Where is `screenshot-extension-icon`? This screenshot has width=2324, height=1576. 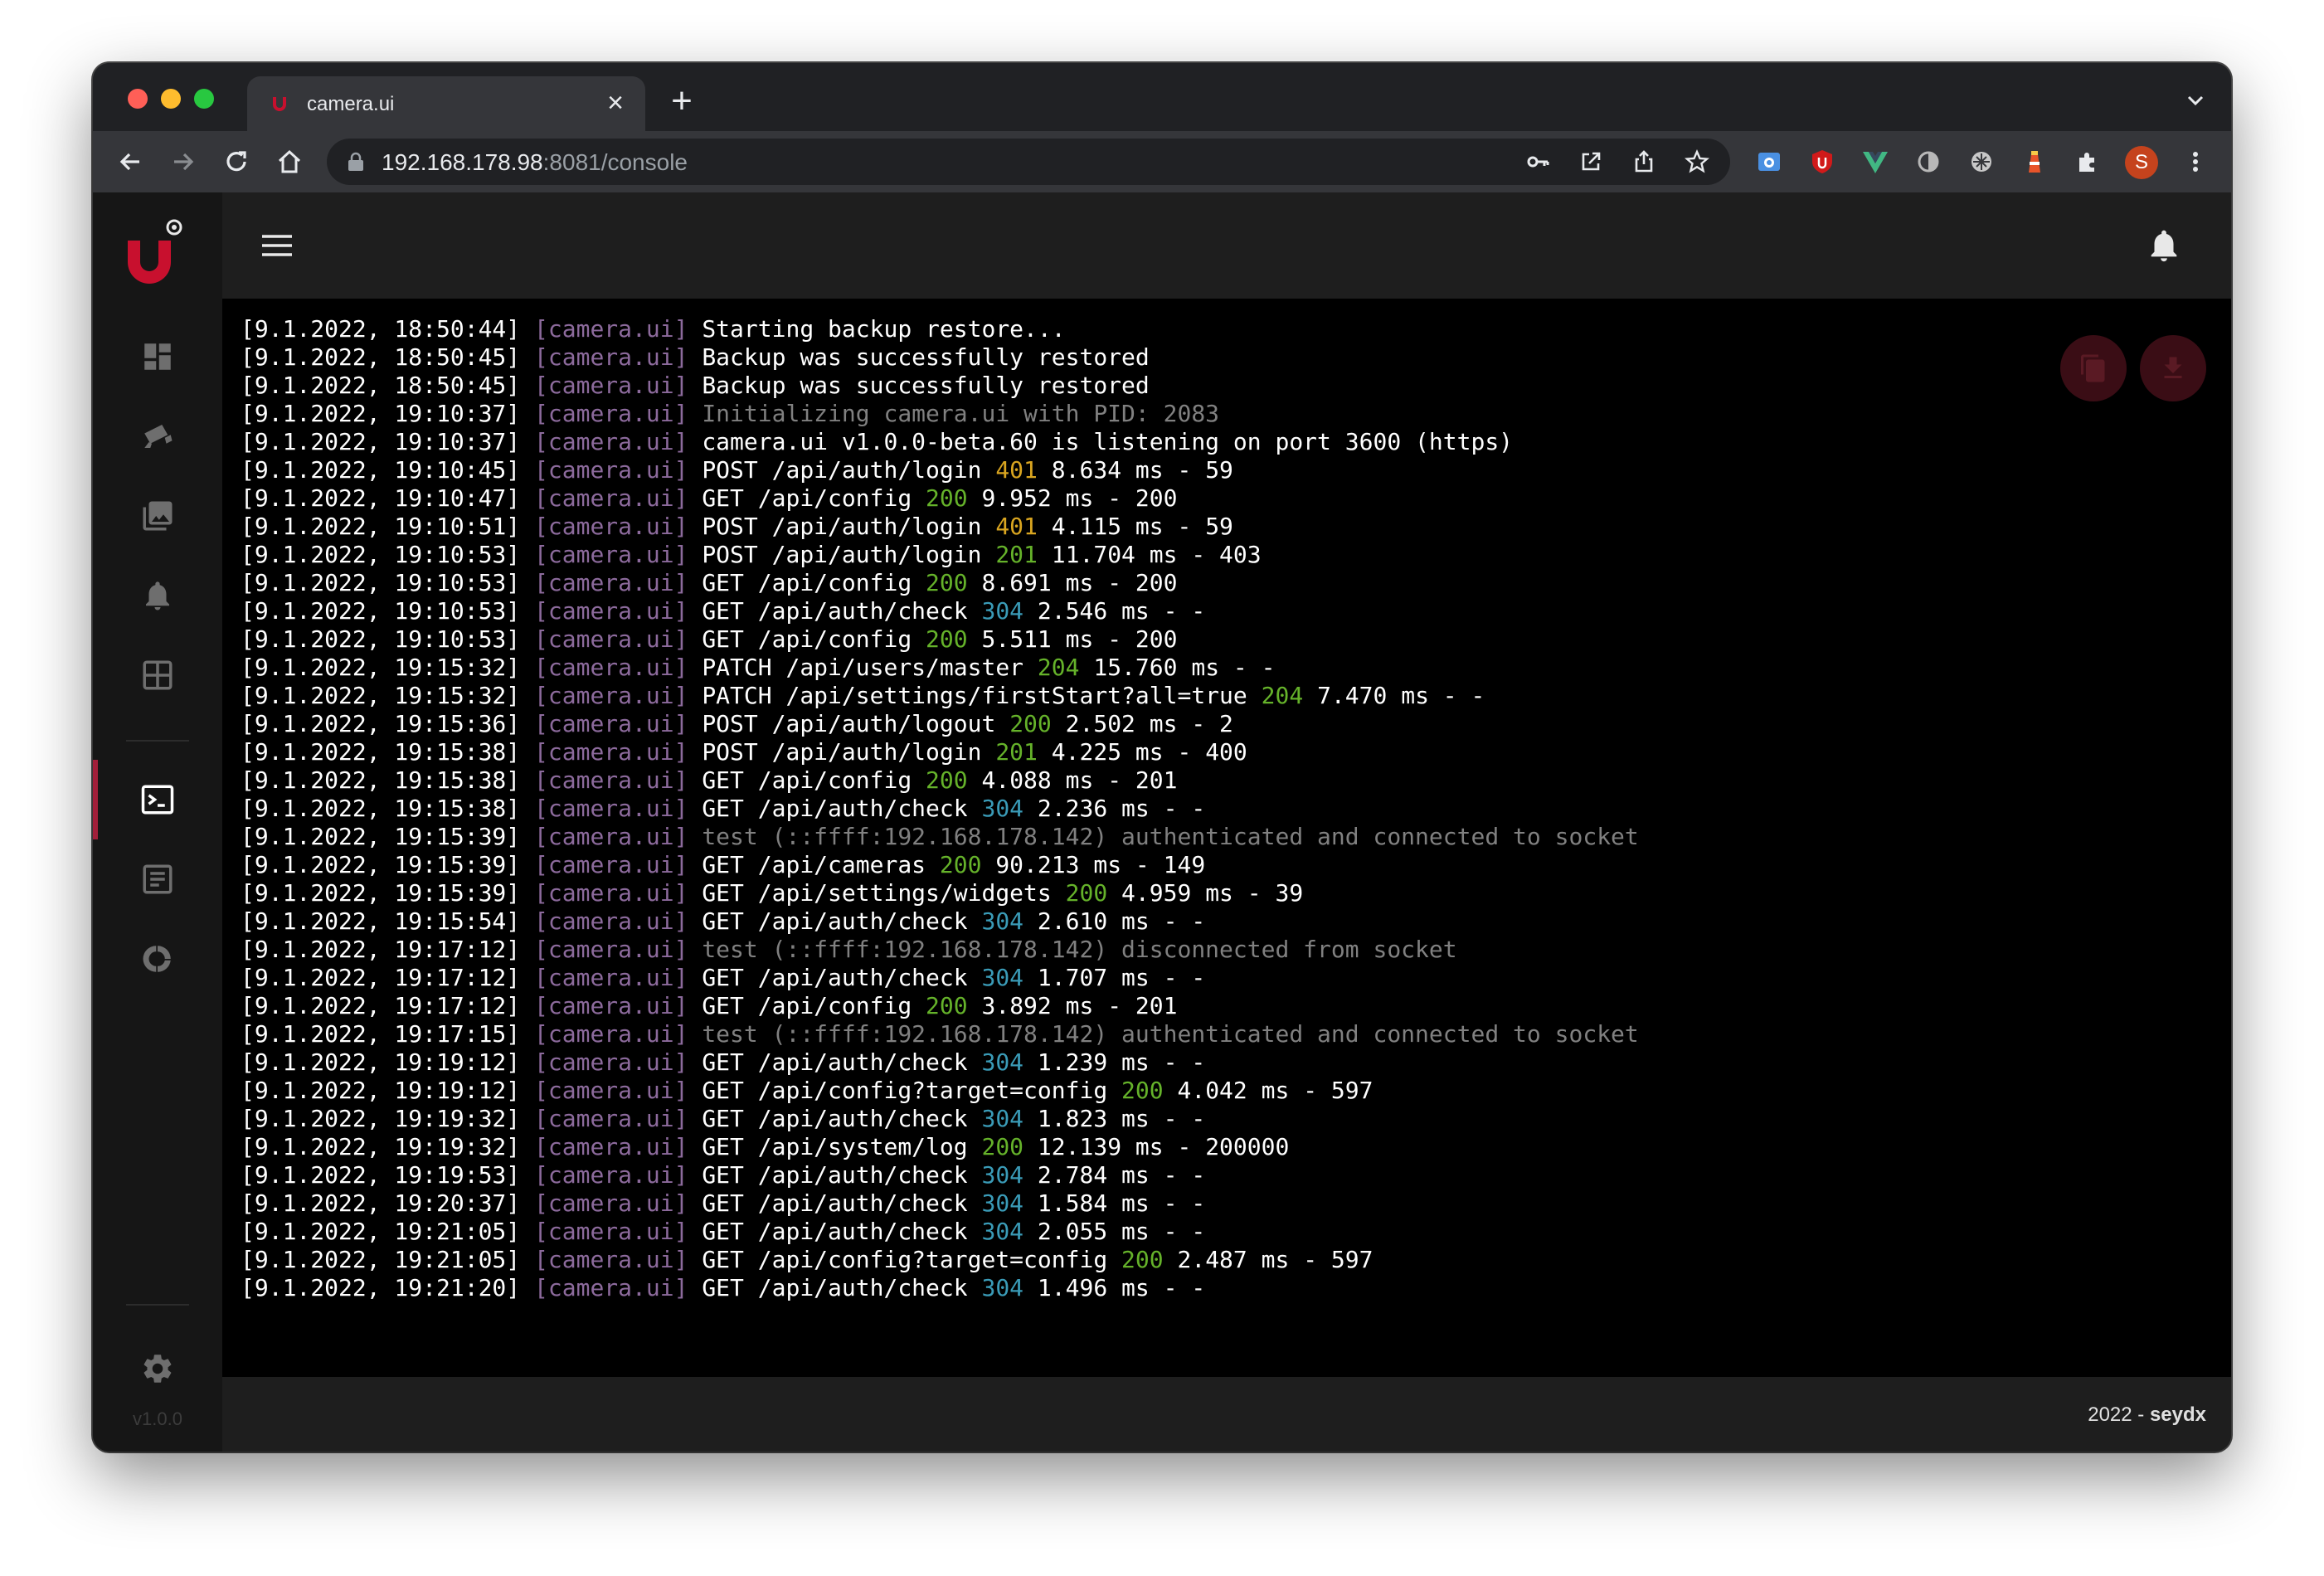
screenshot-extension-icon is located at coordinates (1769, 162).